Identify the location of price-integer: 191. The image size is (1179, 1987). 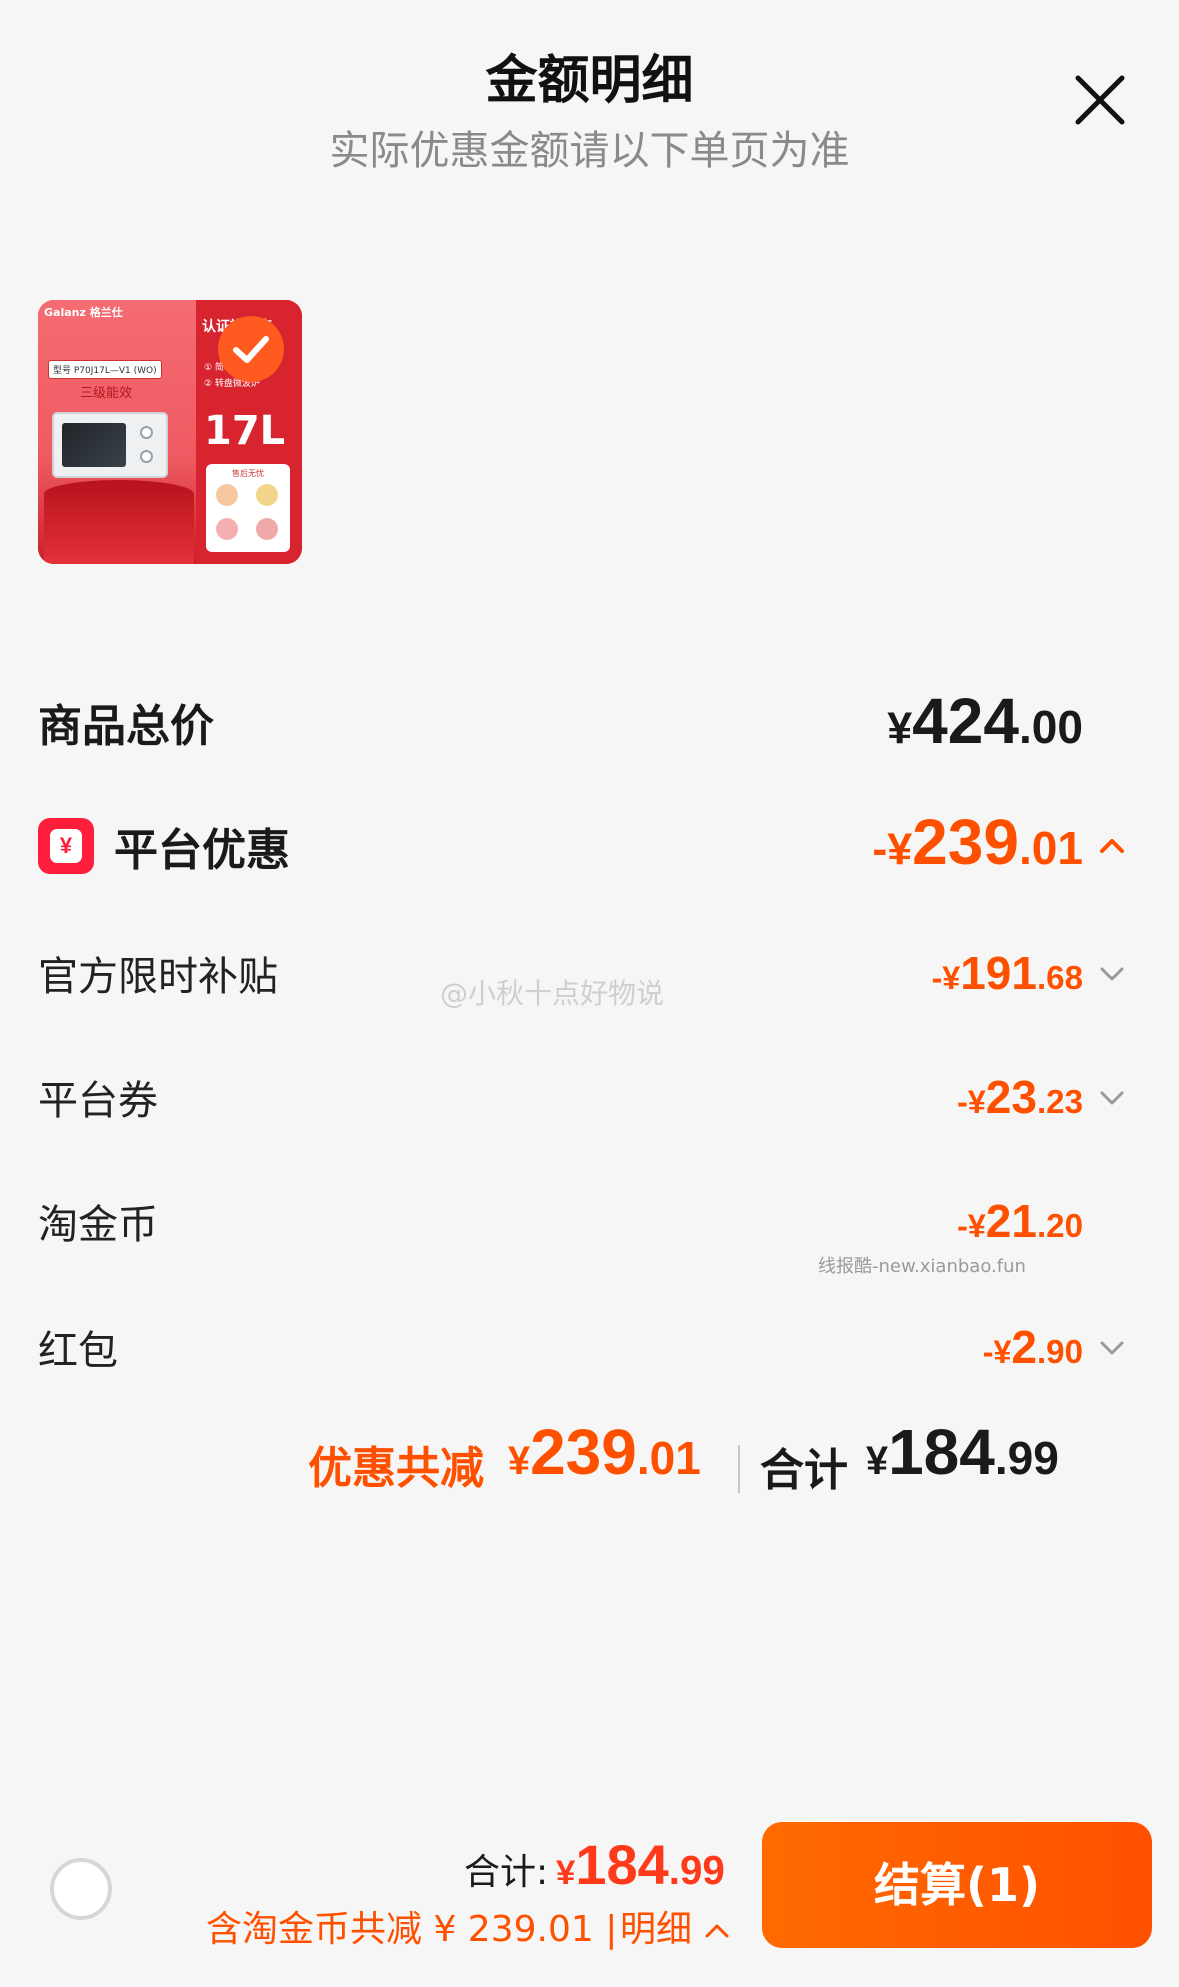
(998, 973).